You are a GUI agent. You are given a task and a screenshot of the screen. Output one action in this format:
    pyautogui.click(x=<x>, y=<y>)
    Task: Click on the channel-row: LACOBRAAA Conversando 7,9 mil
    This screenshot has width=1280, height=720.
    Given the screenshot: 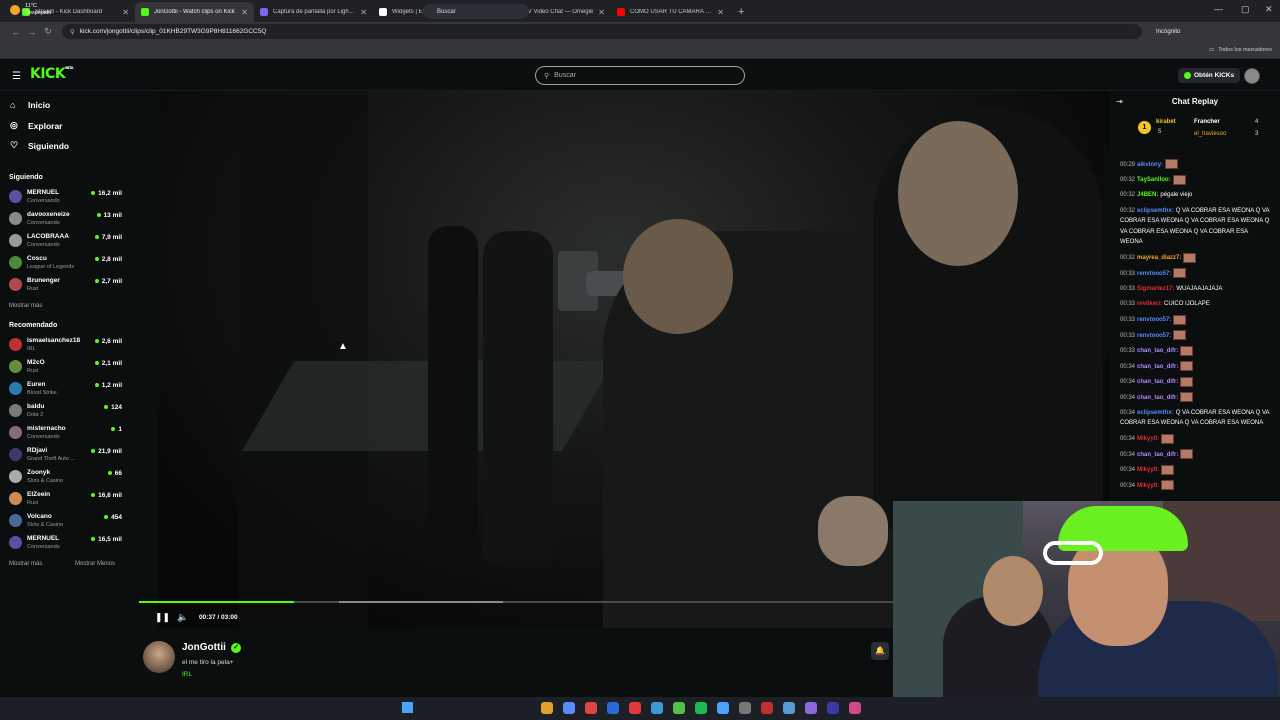 What is the action you would take?
    pyautogui.click(x=65, y=241)
    